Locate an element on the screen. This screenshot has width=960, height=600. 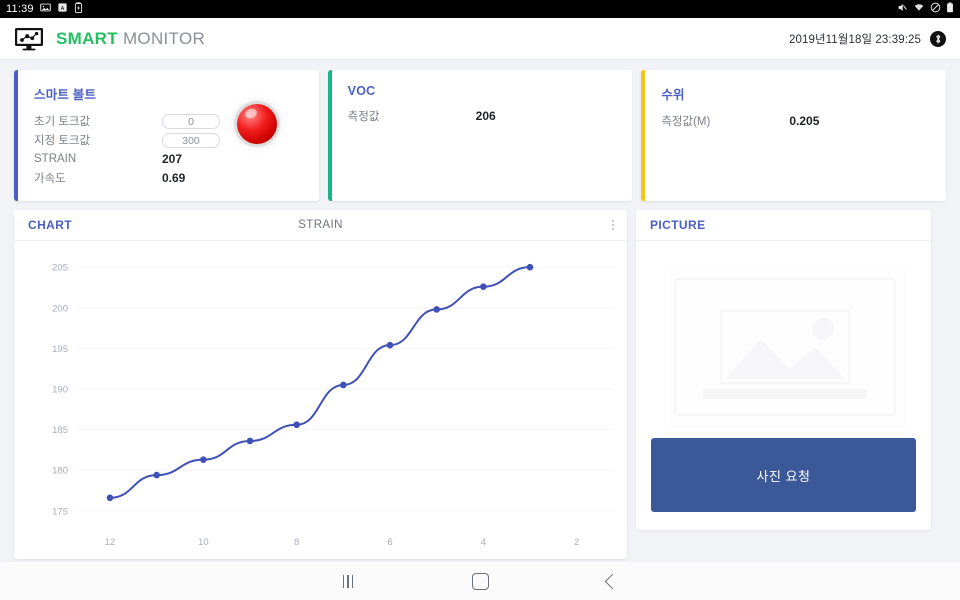
table-row: 측정값 206 is located at coordinates (490, 116).